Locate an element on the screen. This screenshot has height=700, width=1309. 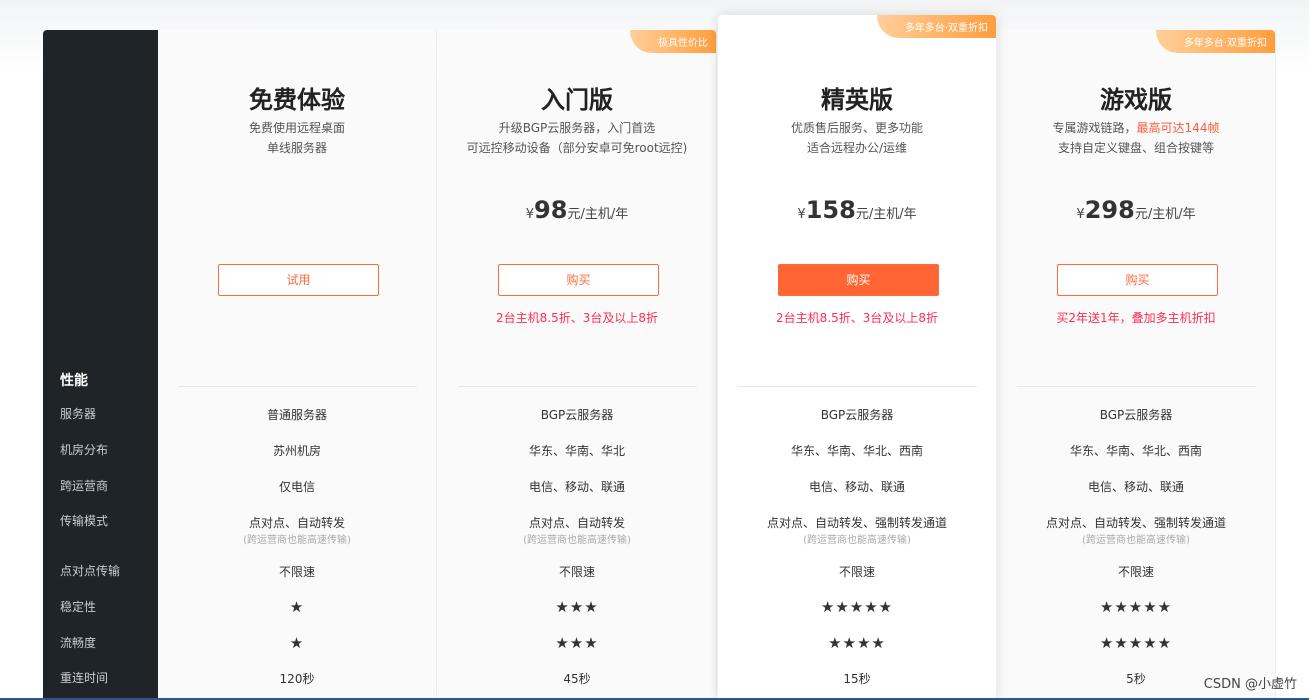
watermark: CSDN @小虚竹 is located at coordinates (1250, 684).